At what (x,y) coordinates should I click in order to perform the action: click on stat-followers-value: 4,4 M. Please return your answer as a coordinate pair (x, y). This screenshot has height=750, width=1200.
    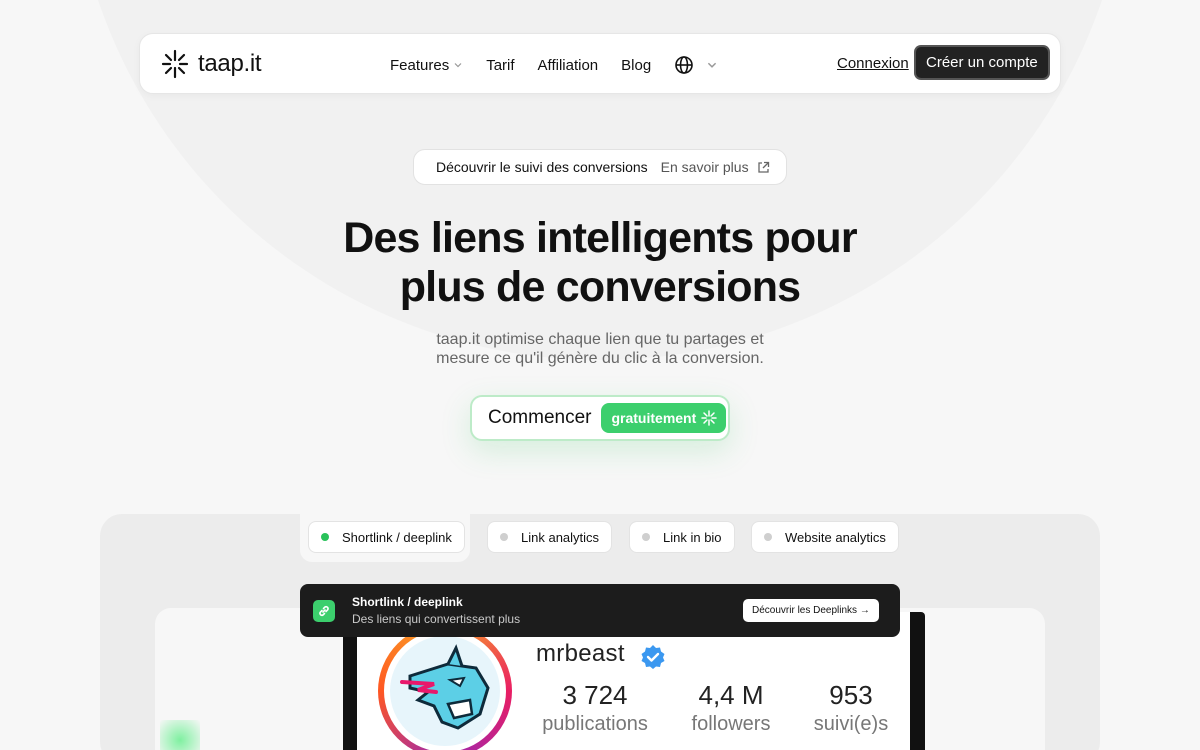
    Looking at the image, I should click on (731, 695).